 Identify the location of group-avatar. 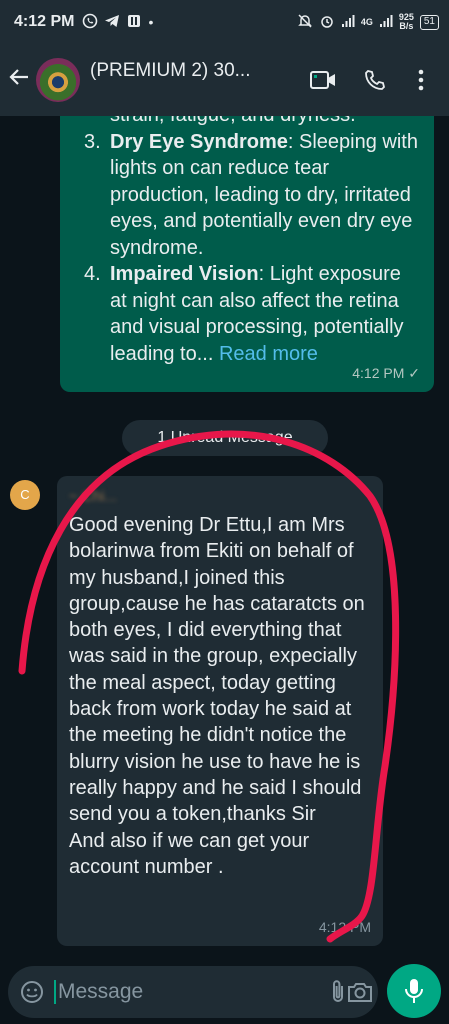
(58, 80).